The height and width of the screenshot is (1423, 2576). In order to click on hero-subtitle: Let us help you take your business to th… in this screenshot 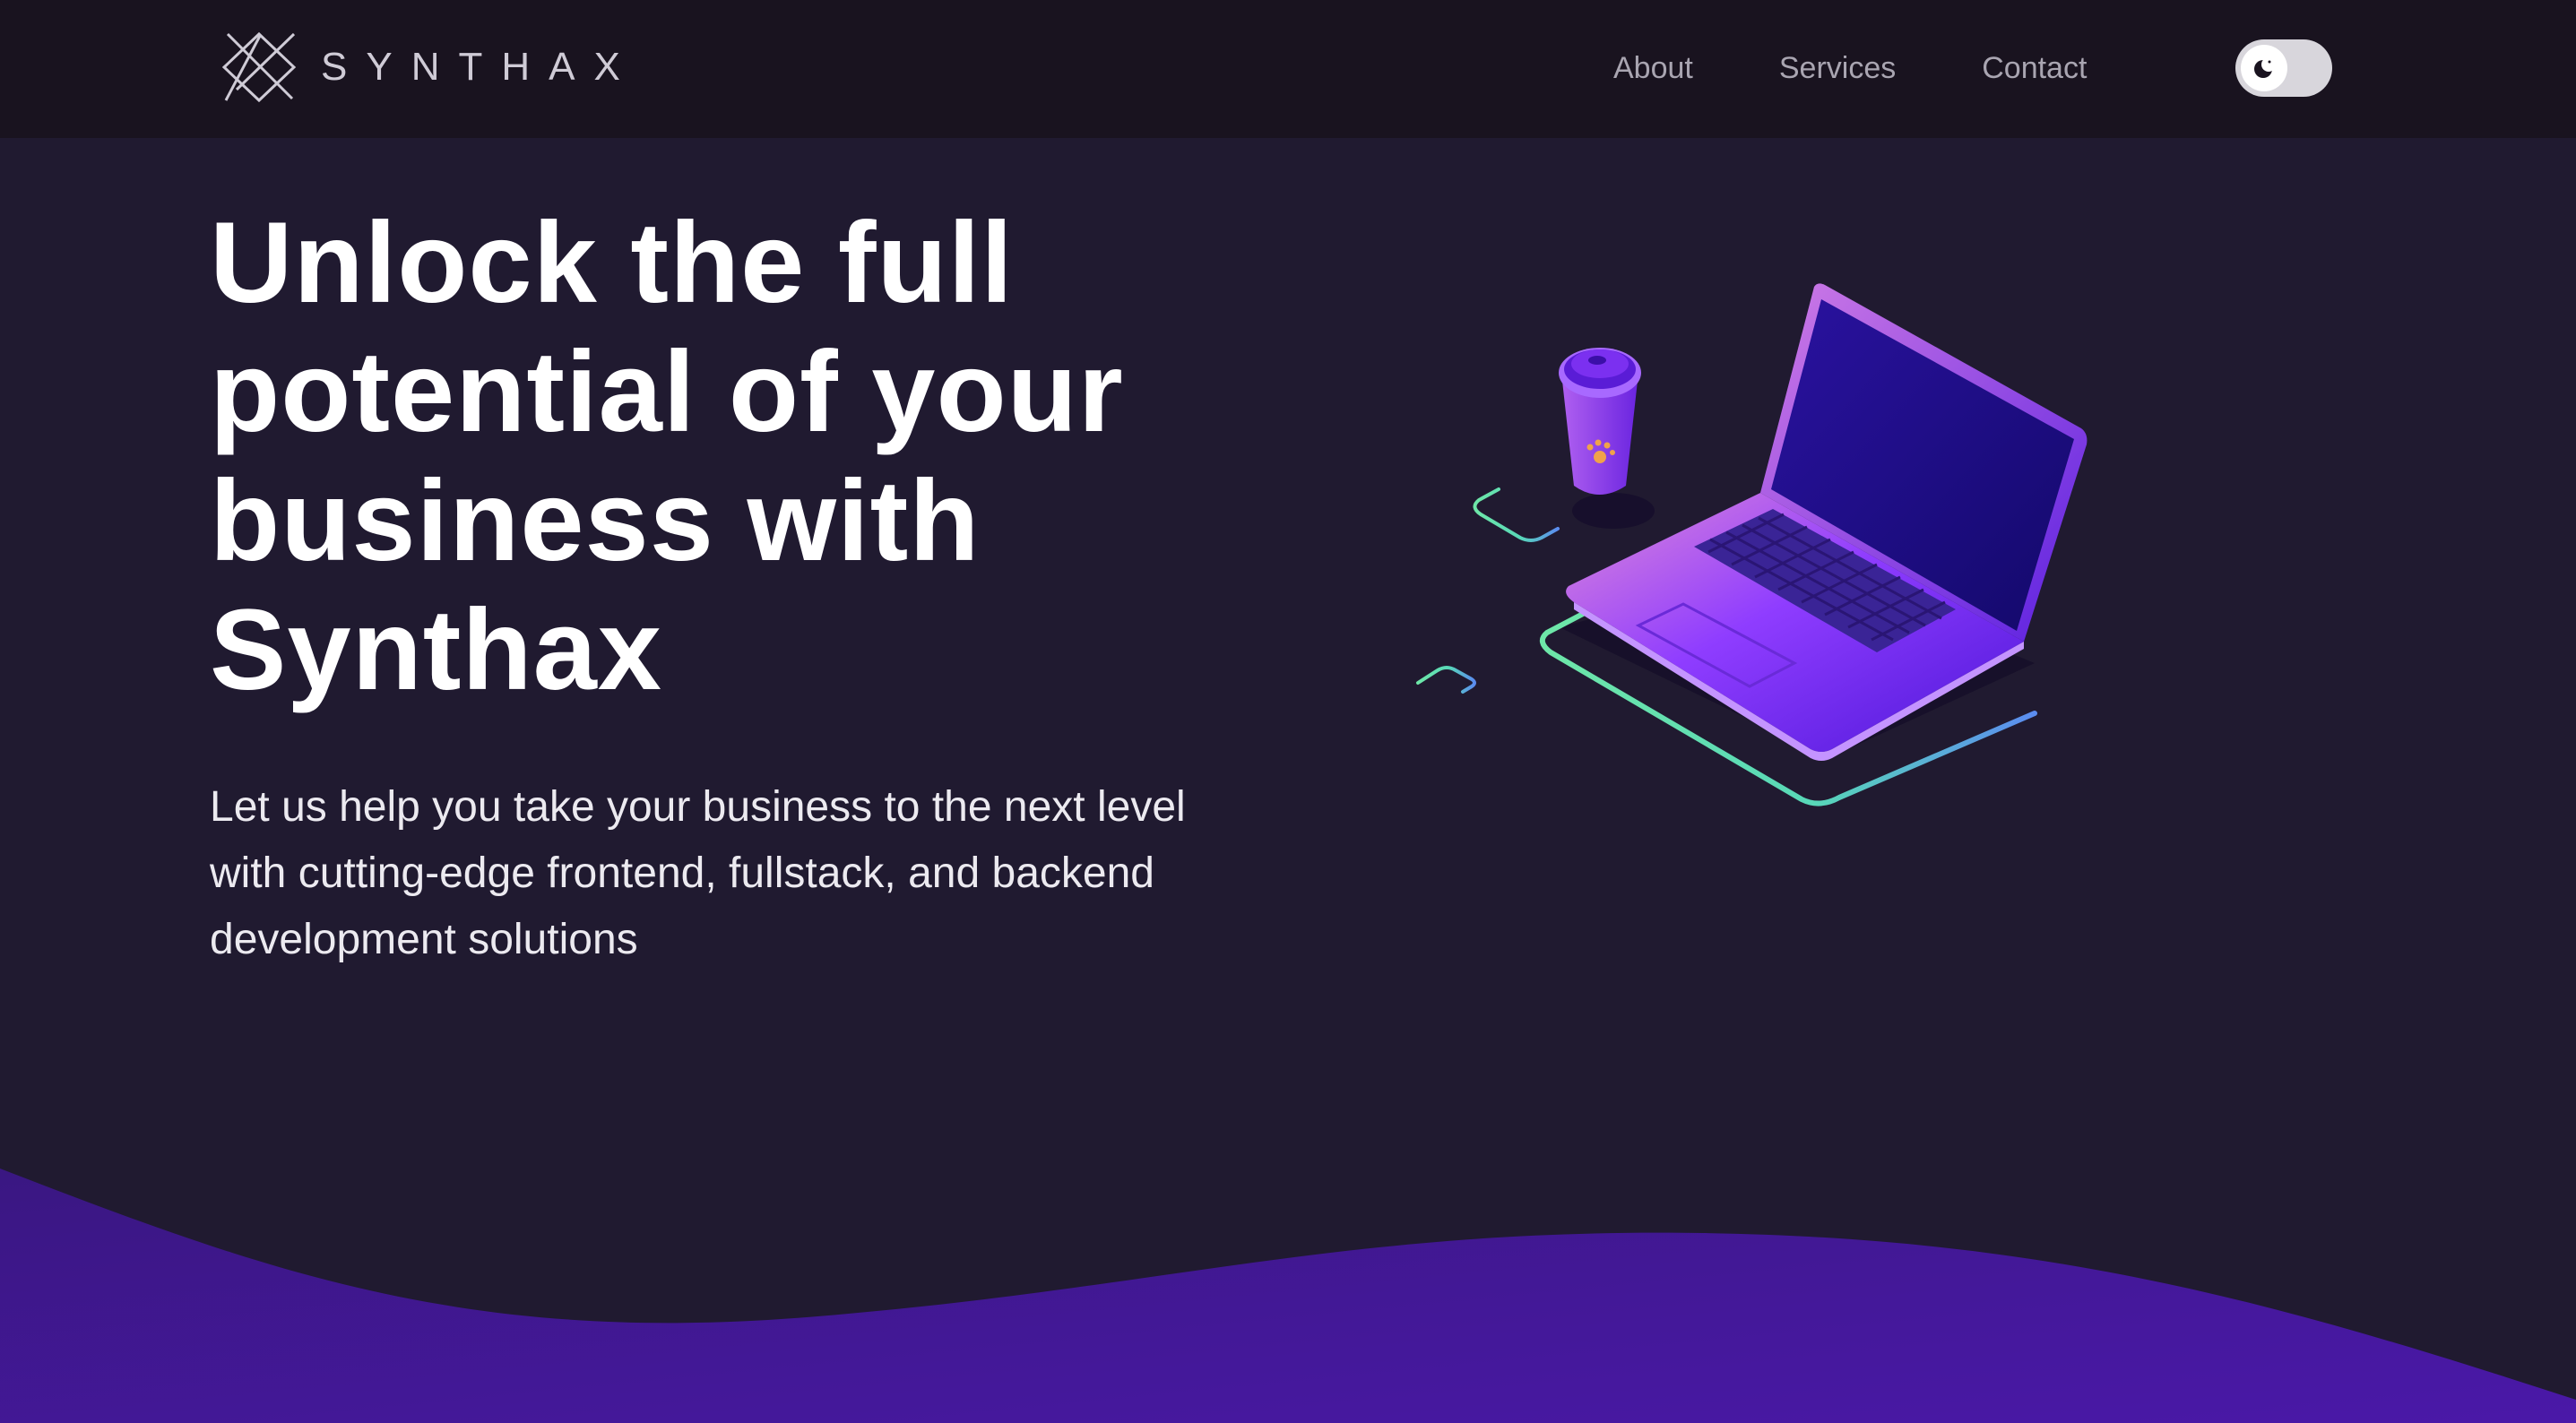, I will do `click(698, 873)`.